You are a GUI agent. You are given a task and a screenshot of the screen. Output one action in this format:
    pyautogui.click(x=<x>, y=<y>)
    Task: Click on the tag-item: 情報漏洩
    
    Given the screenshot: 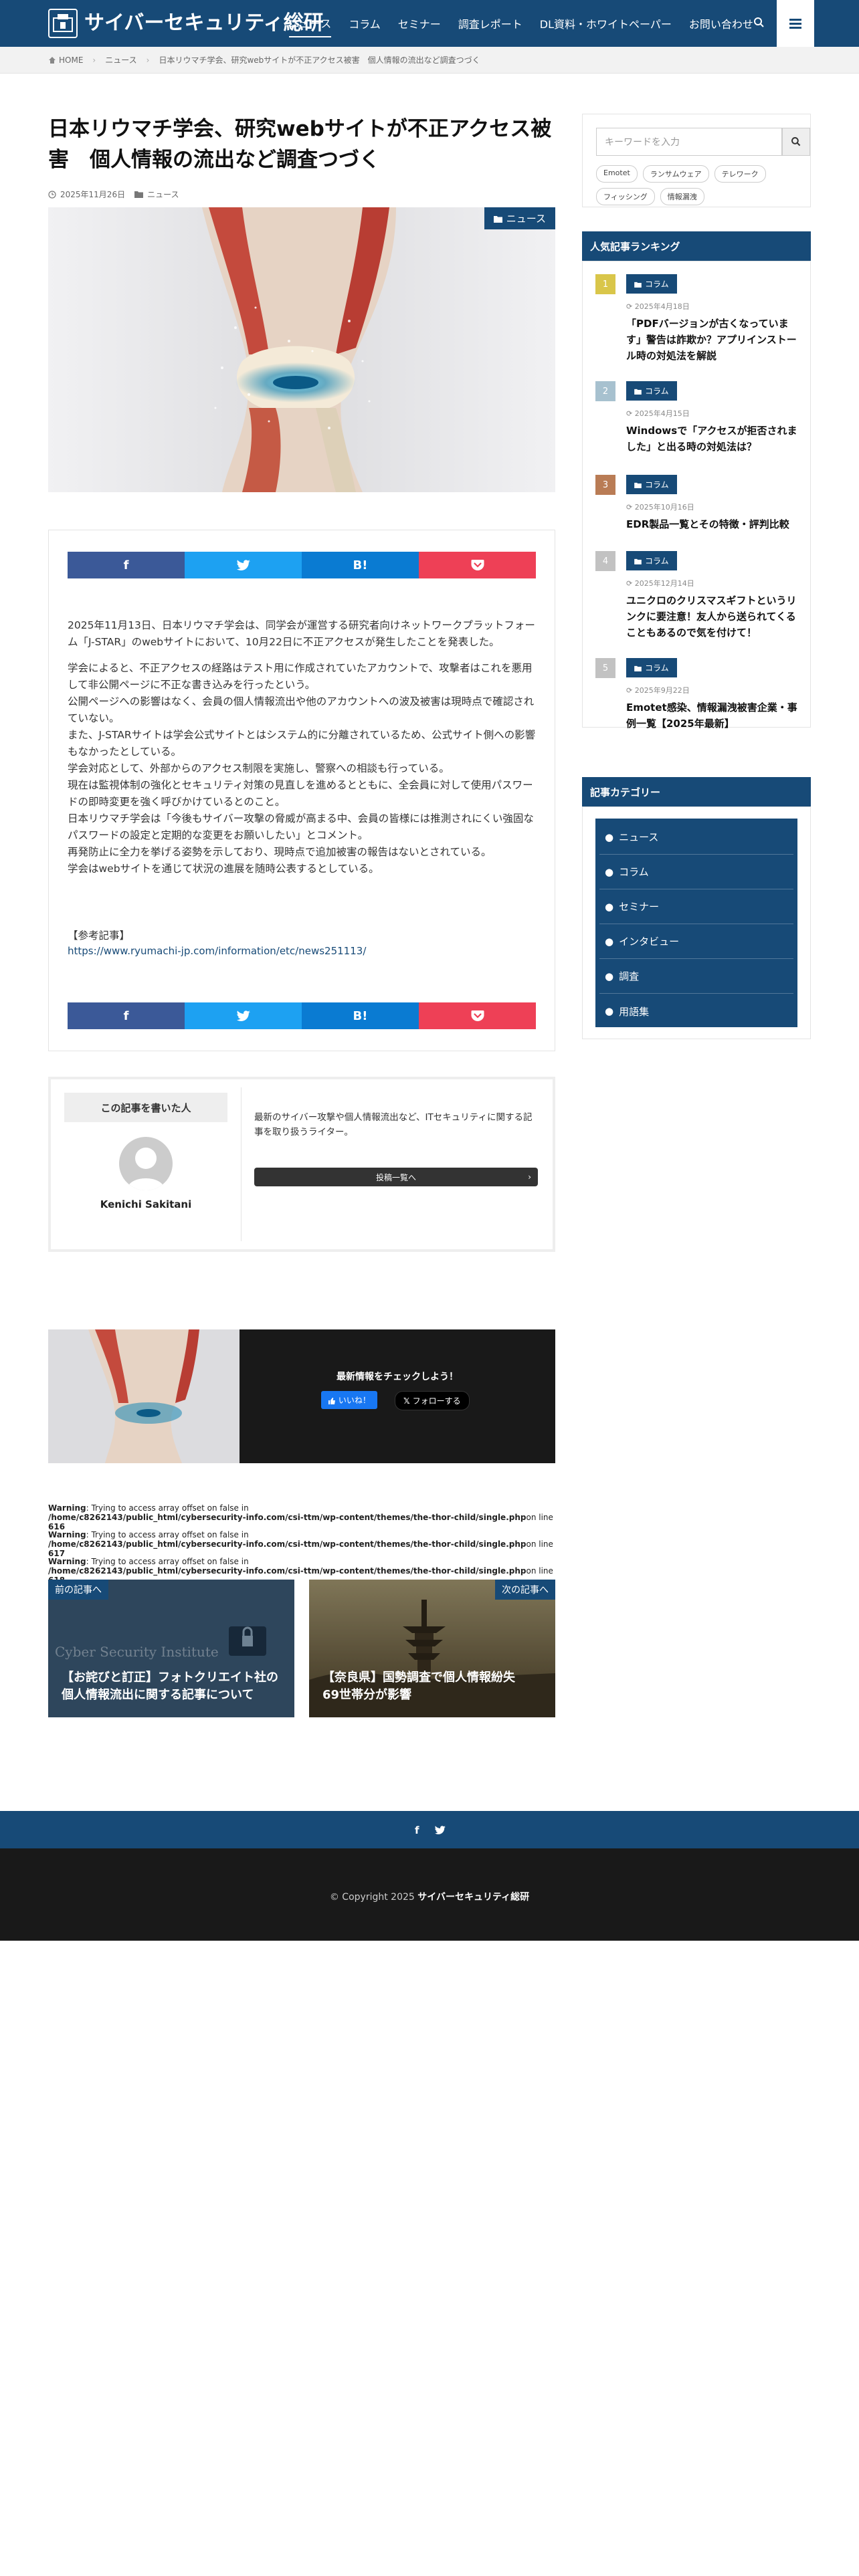 What is the action you would take?
    pyautogui.click(x=682, y=197)
    